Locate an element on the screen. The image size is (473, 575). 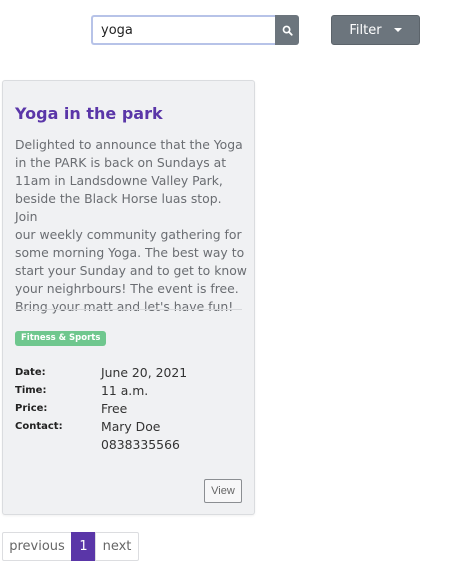
filter-label: Filter is located at coordinates (365, 30).